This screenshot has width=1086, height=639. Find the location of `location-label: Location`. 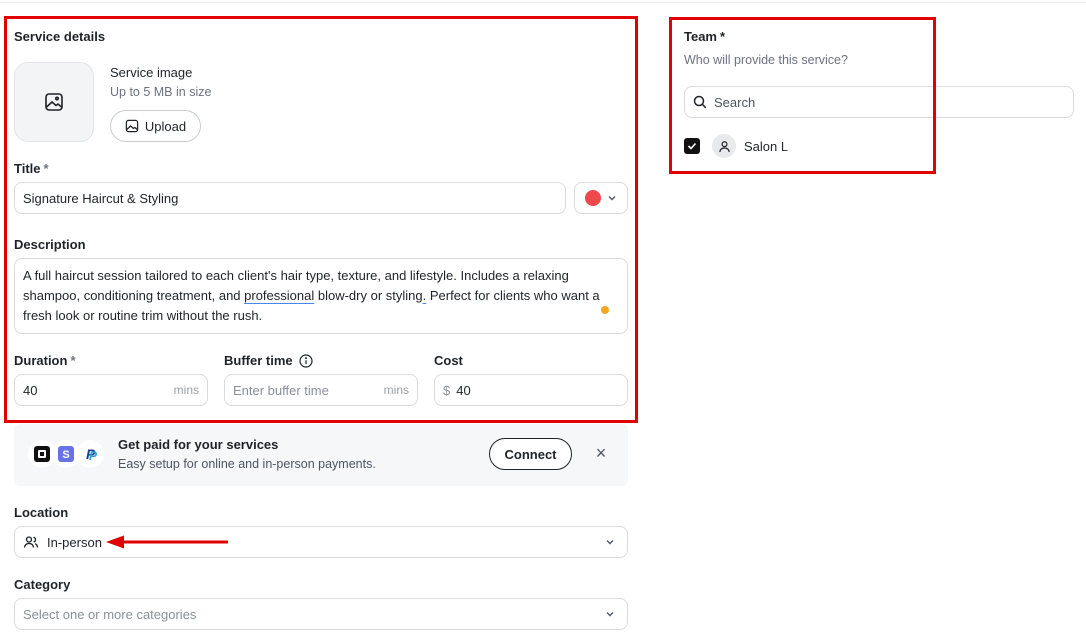

location-label: Location is located at coordinates (41, 512).